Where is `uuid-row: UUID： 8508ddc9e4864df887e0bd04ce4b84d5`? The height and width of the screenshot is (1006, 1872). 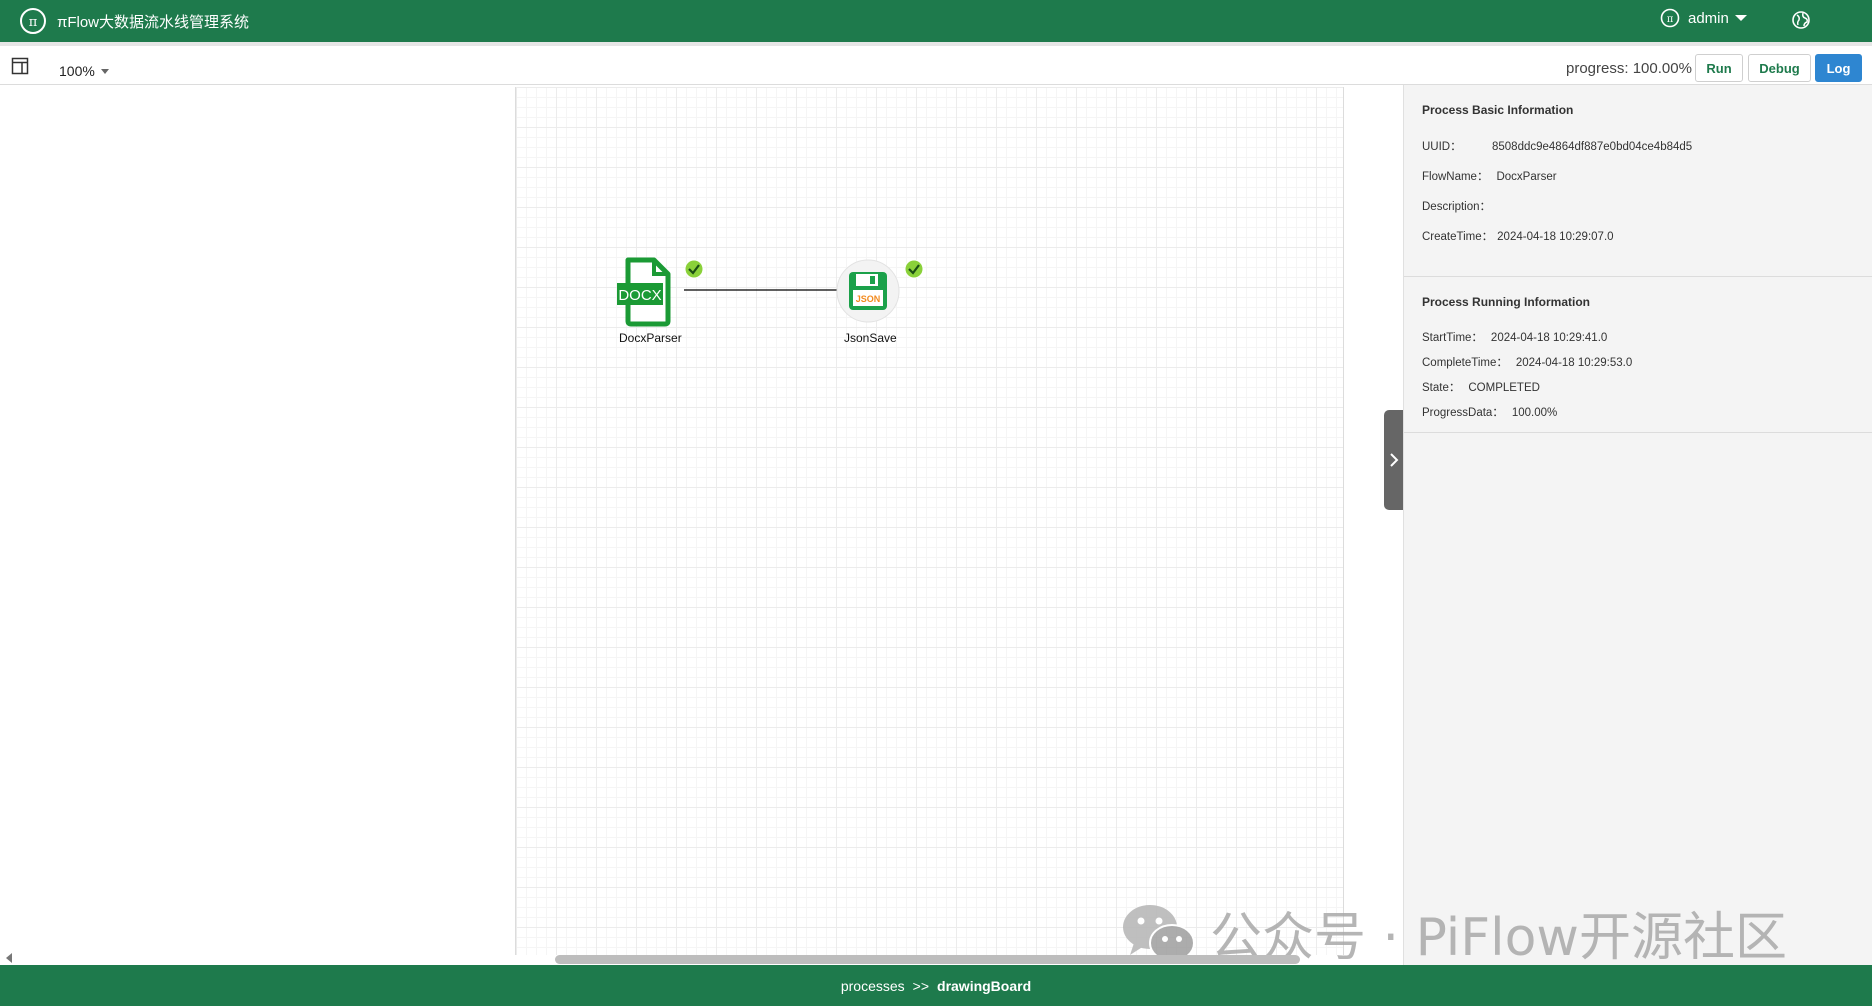
uuid-row: UUID： 8508ddc9e4864df887e0bd04ce4b84d5 is located at coordinates (1557, 146).